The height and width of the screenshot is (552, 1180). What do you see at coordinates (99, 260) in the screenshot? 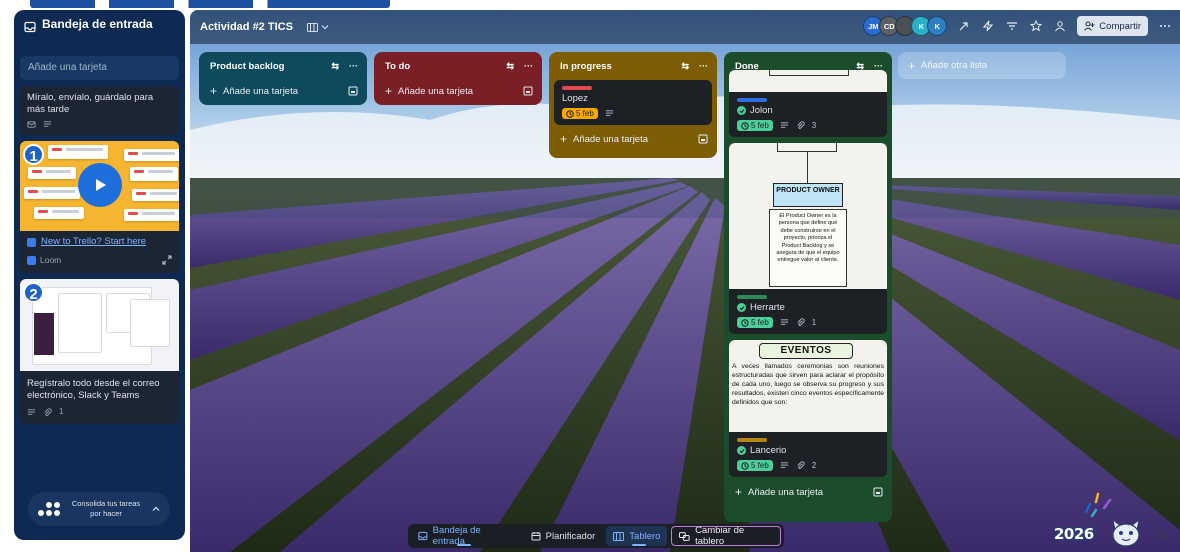
I see `source-row: Loom` at bounding box center [99, 260].